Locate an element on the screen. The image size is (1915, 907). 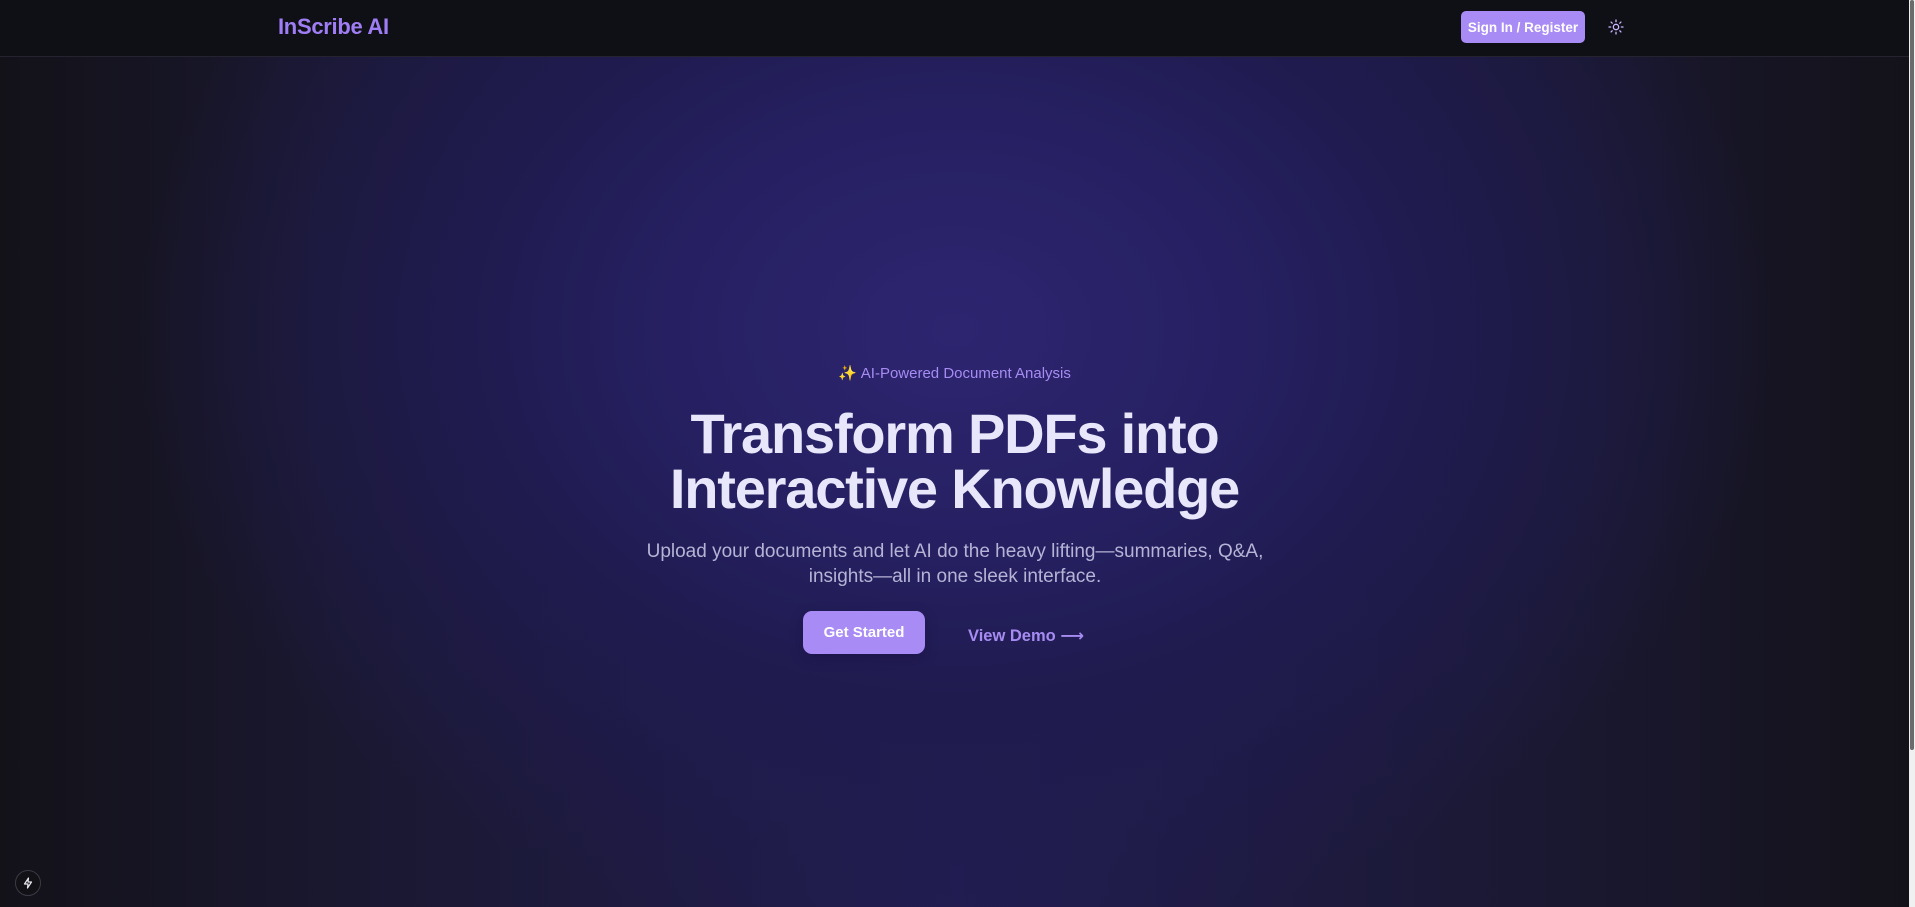
brand-logo: InScribe AI is located at coordinates (333, 27).